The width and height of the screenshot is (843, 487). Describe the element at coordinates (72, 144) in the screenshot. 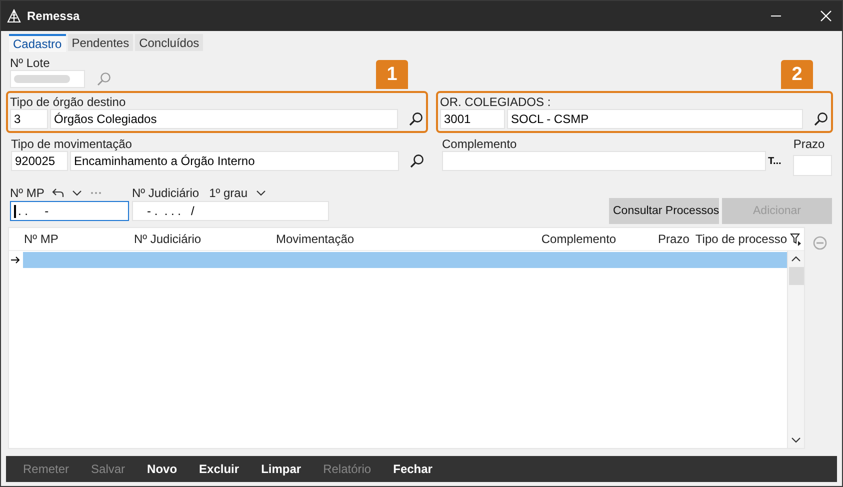

I see `field-label: Tipo de movimentação` at that location.